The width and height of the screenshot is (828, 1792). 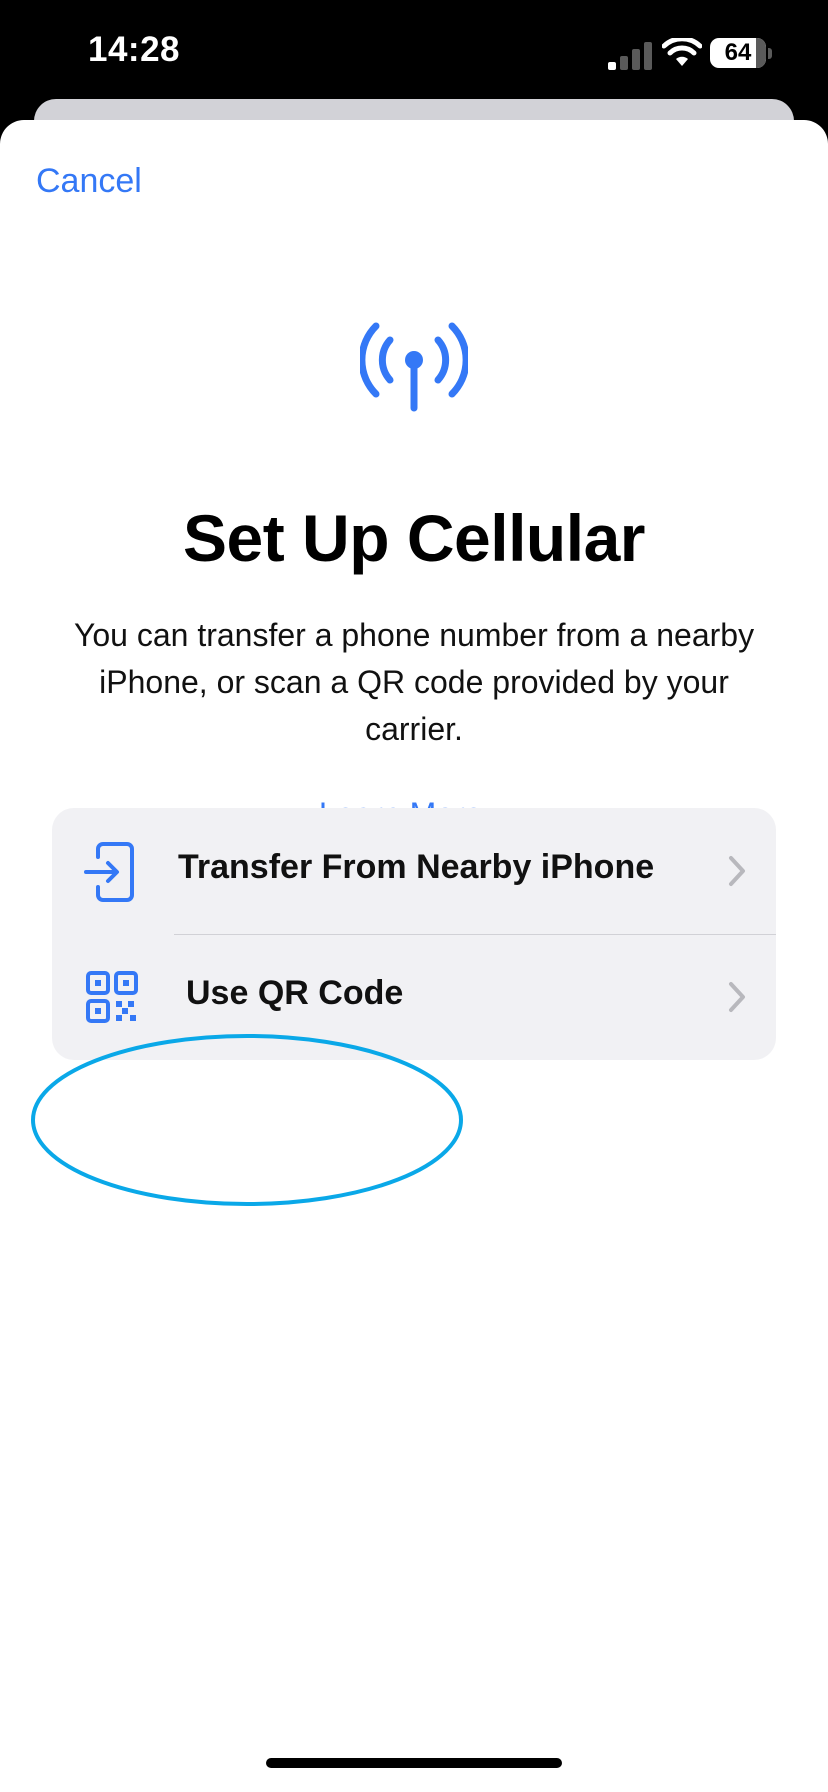 I want to click on phone-transfer-icon, so click(x=109, y=872).